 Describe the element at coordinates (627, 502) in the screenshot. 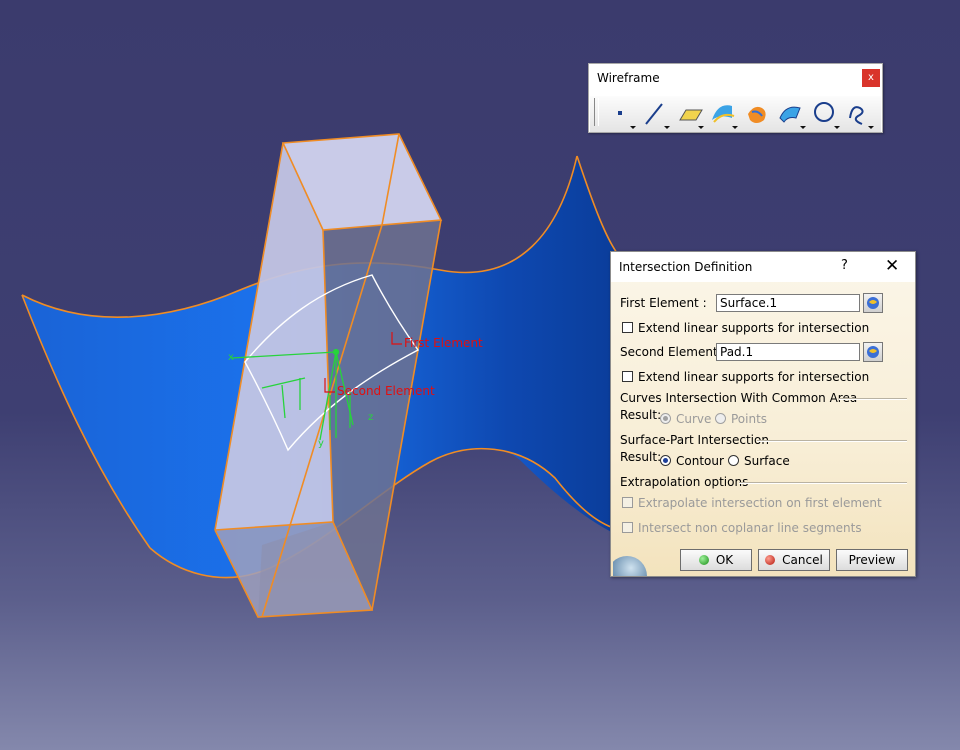

I see `extrapolate-checkbox` at that location.